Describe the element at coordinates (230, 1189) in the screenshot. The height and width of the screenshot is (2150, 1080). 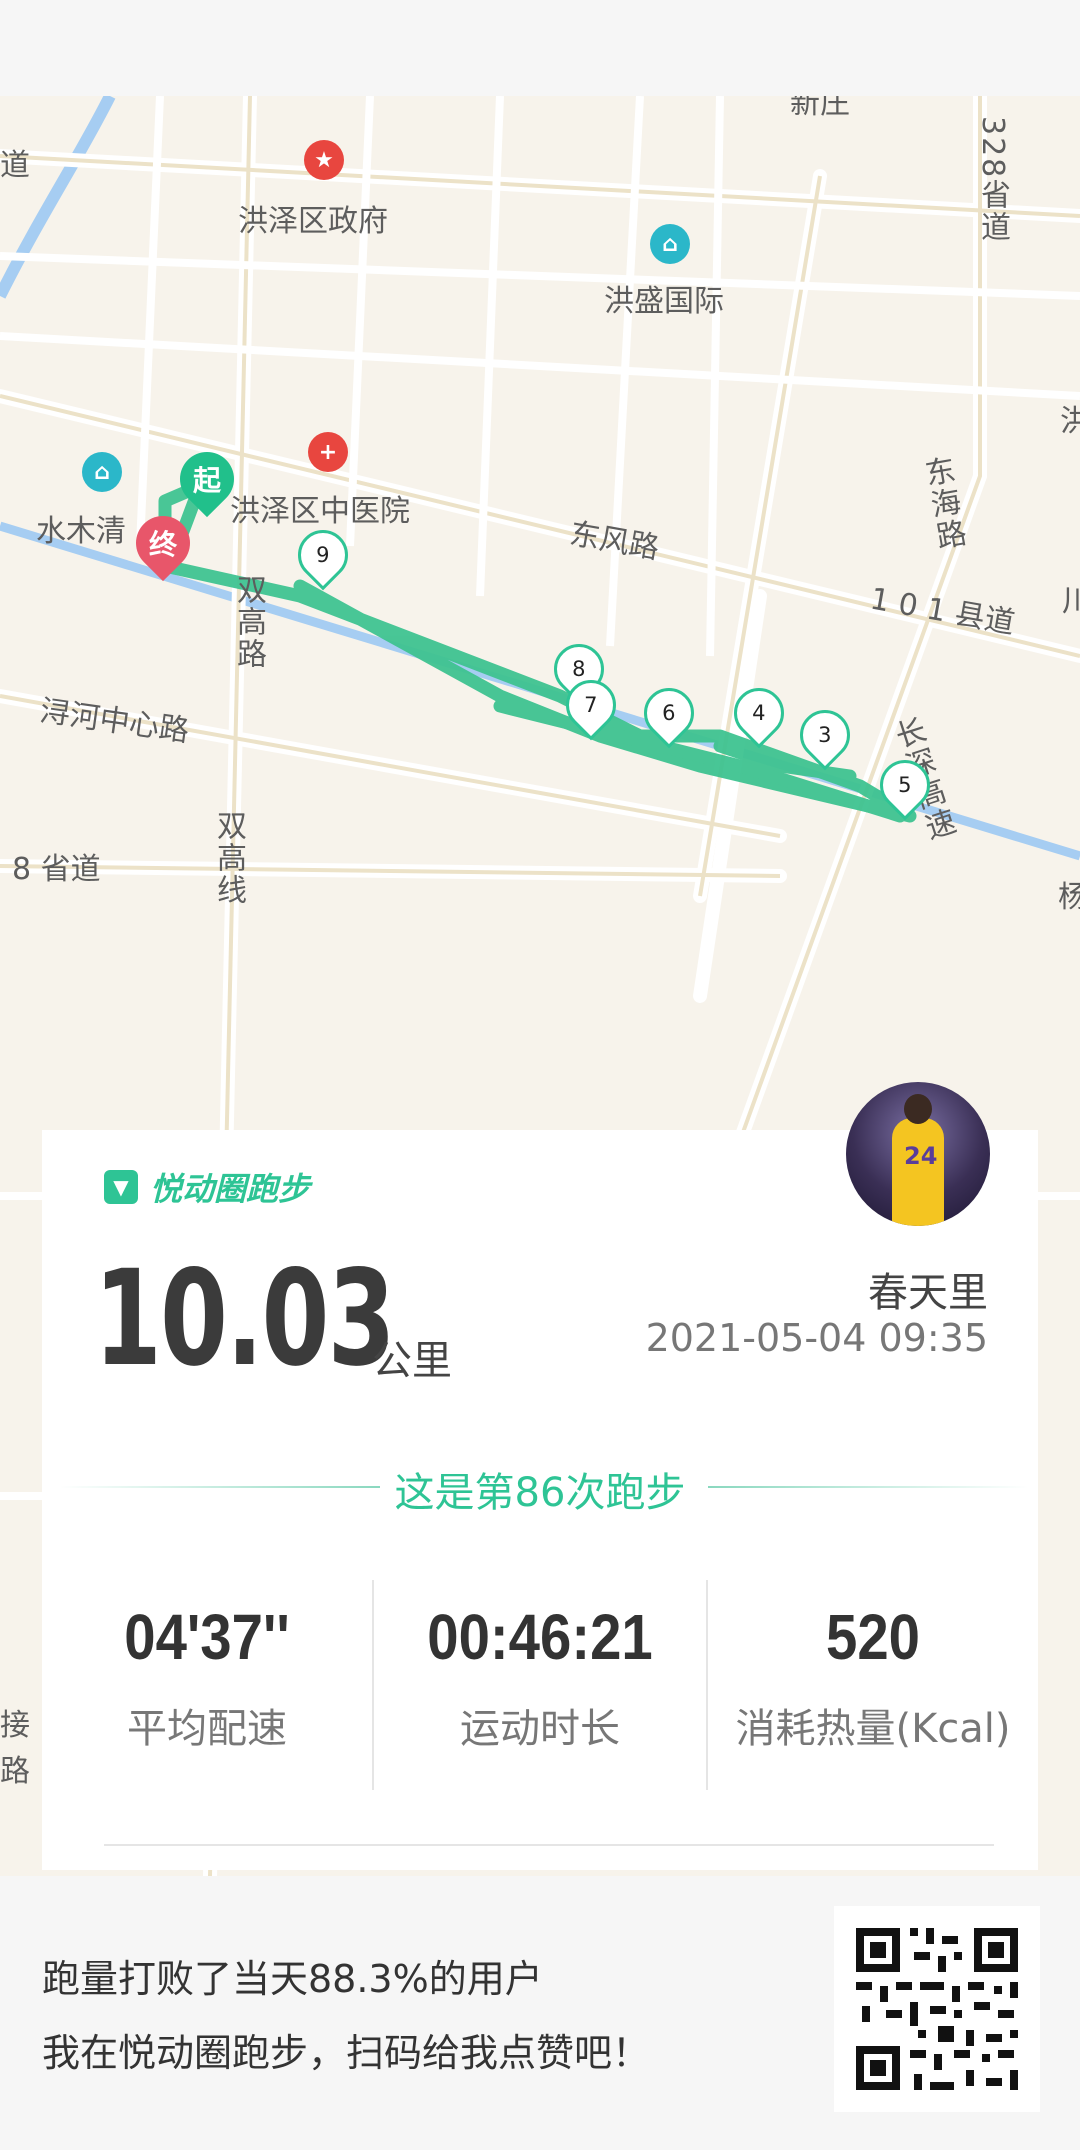
I see `brand-name: 悦动圈跑步` at that location.